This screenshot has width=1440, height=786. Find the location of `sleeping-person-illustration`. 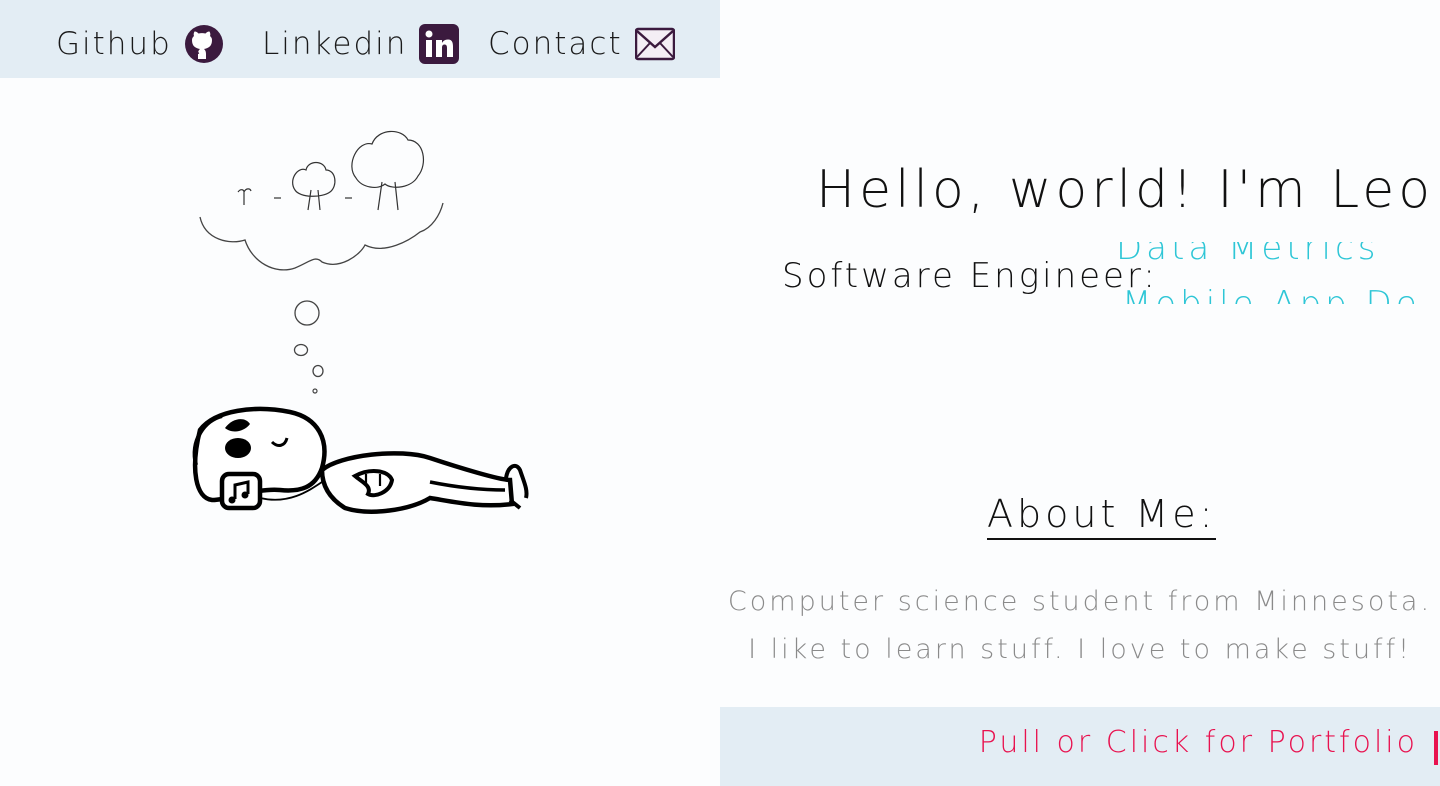

sleeping-person-illustration is located at coordinates (360, 322).